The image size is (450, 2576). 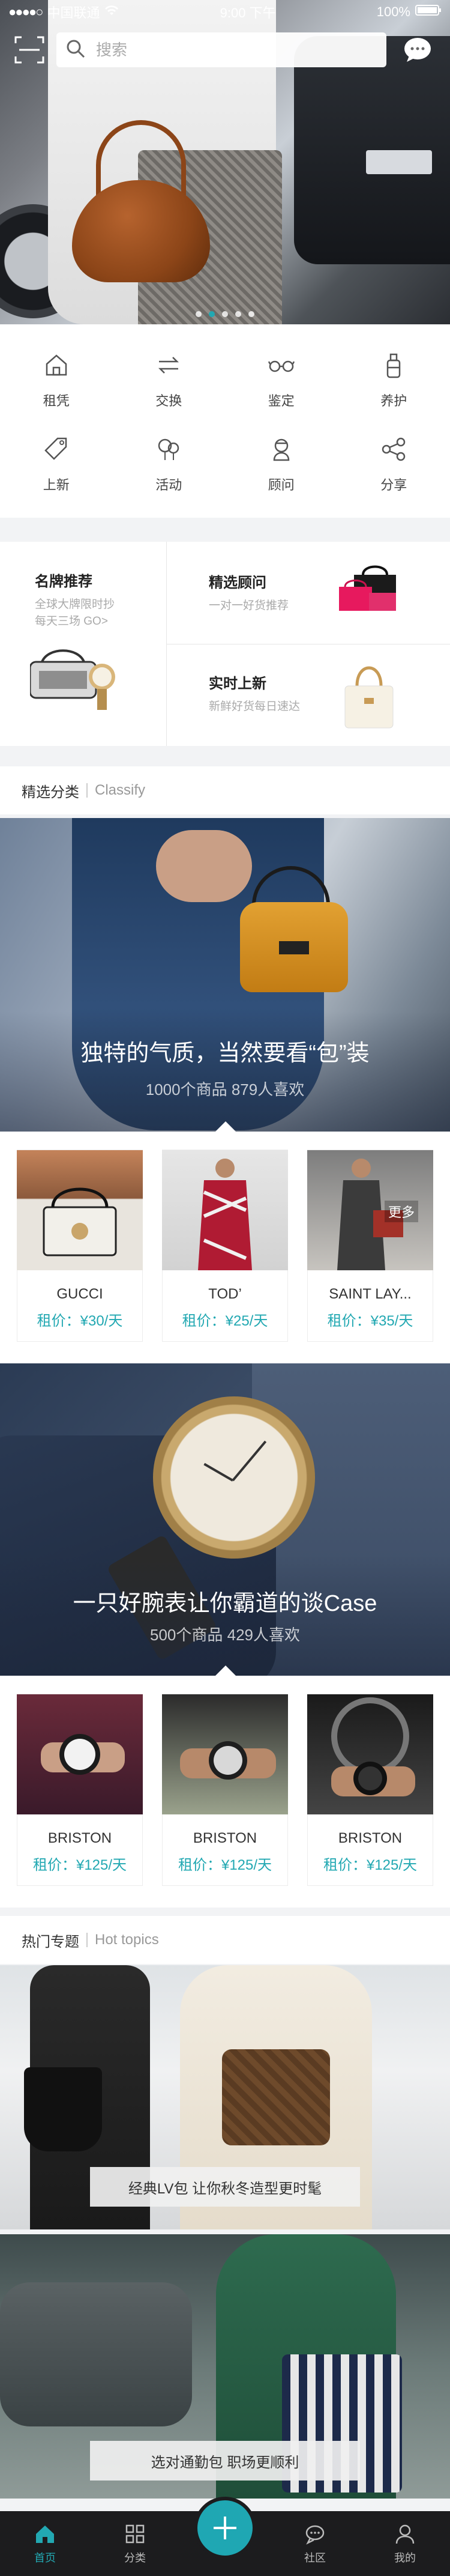 I want to click on tag-icon, so click(x=56, y=449).